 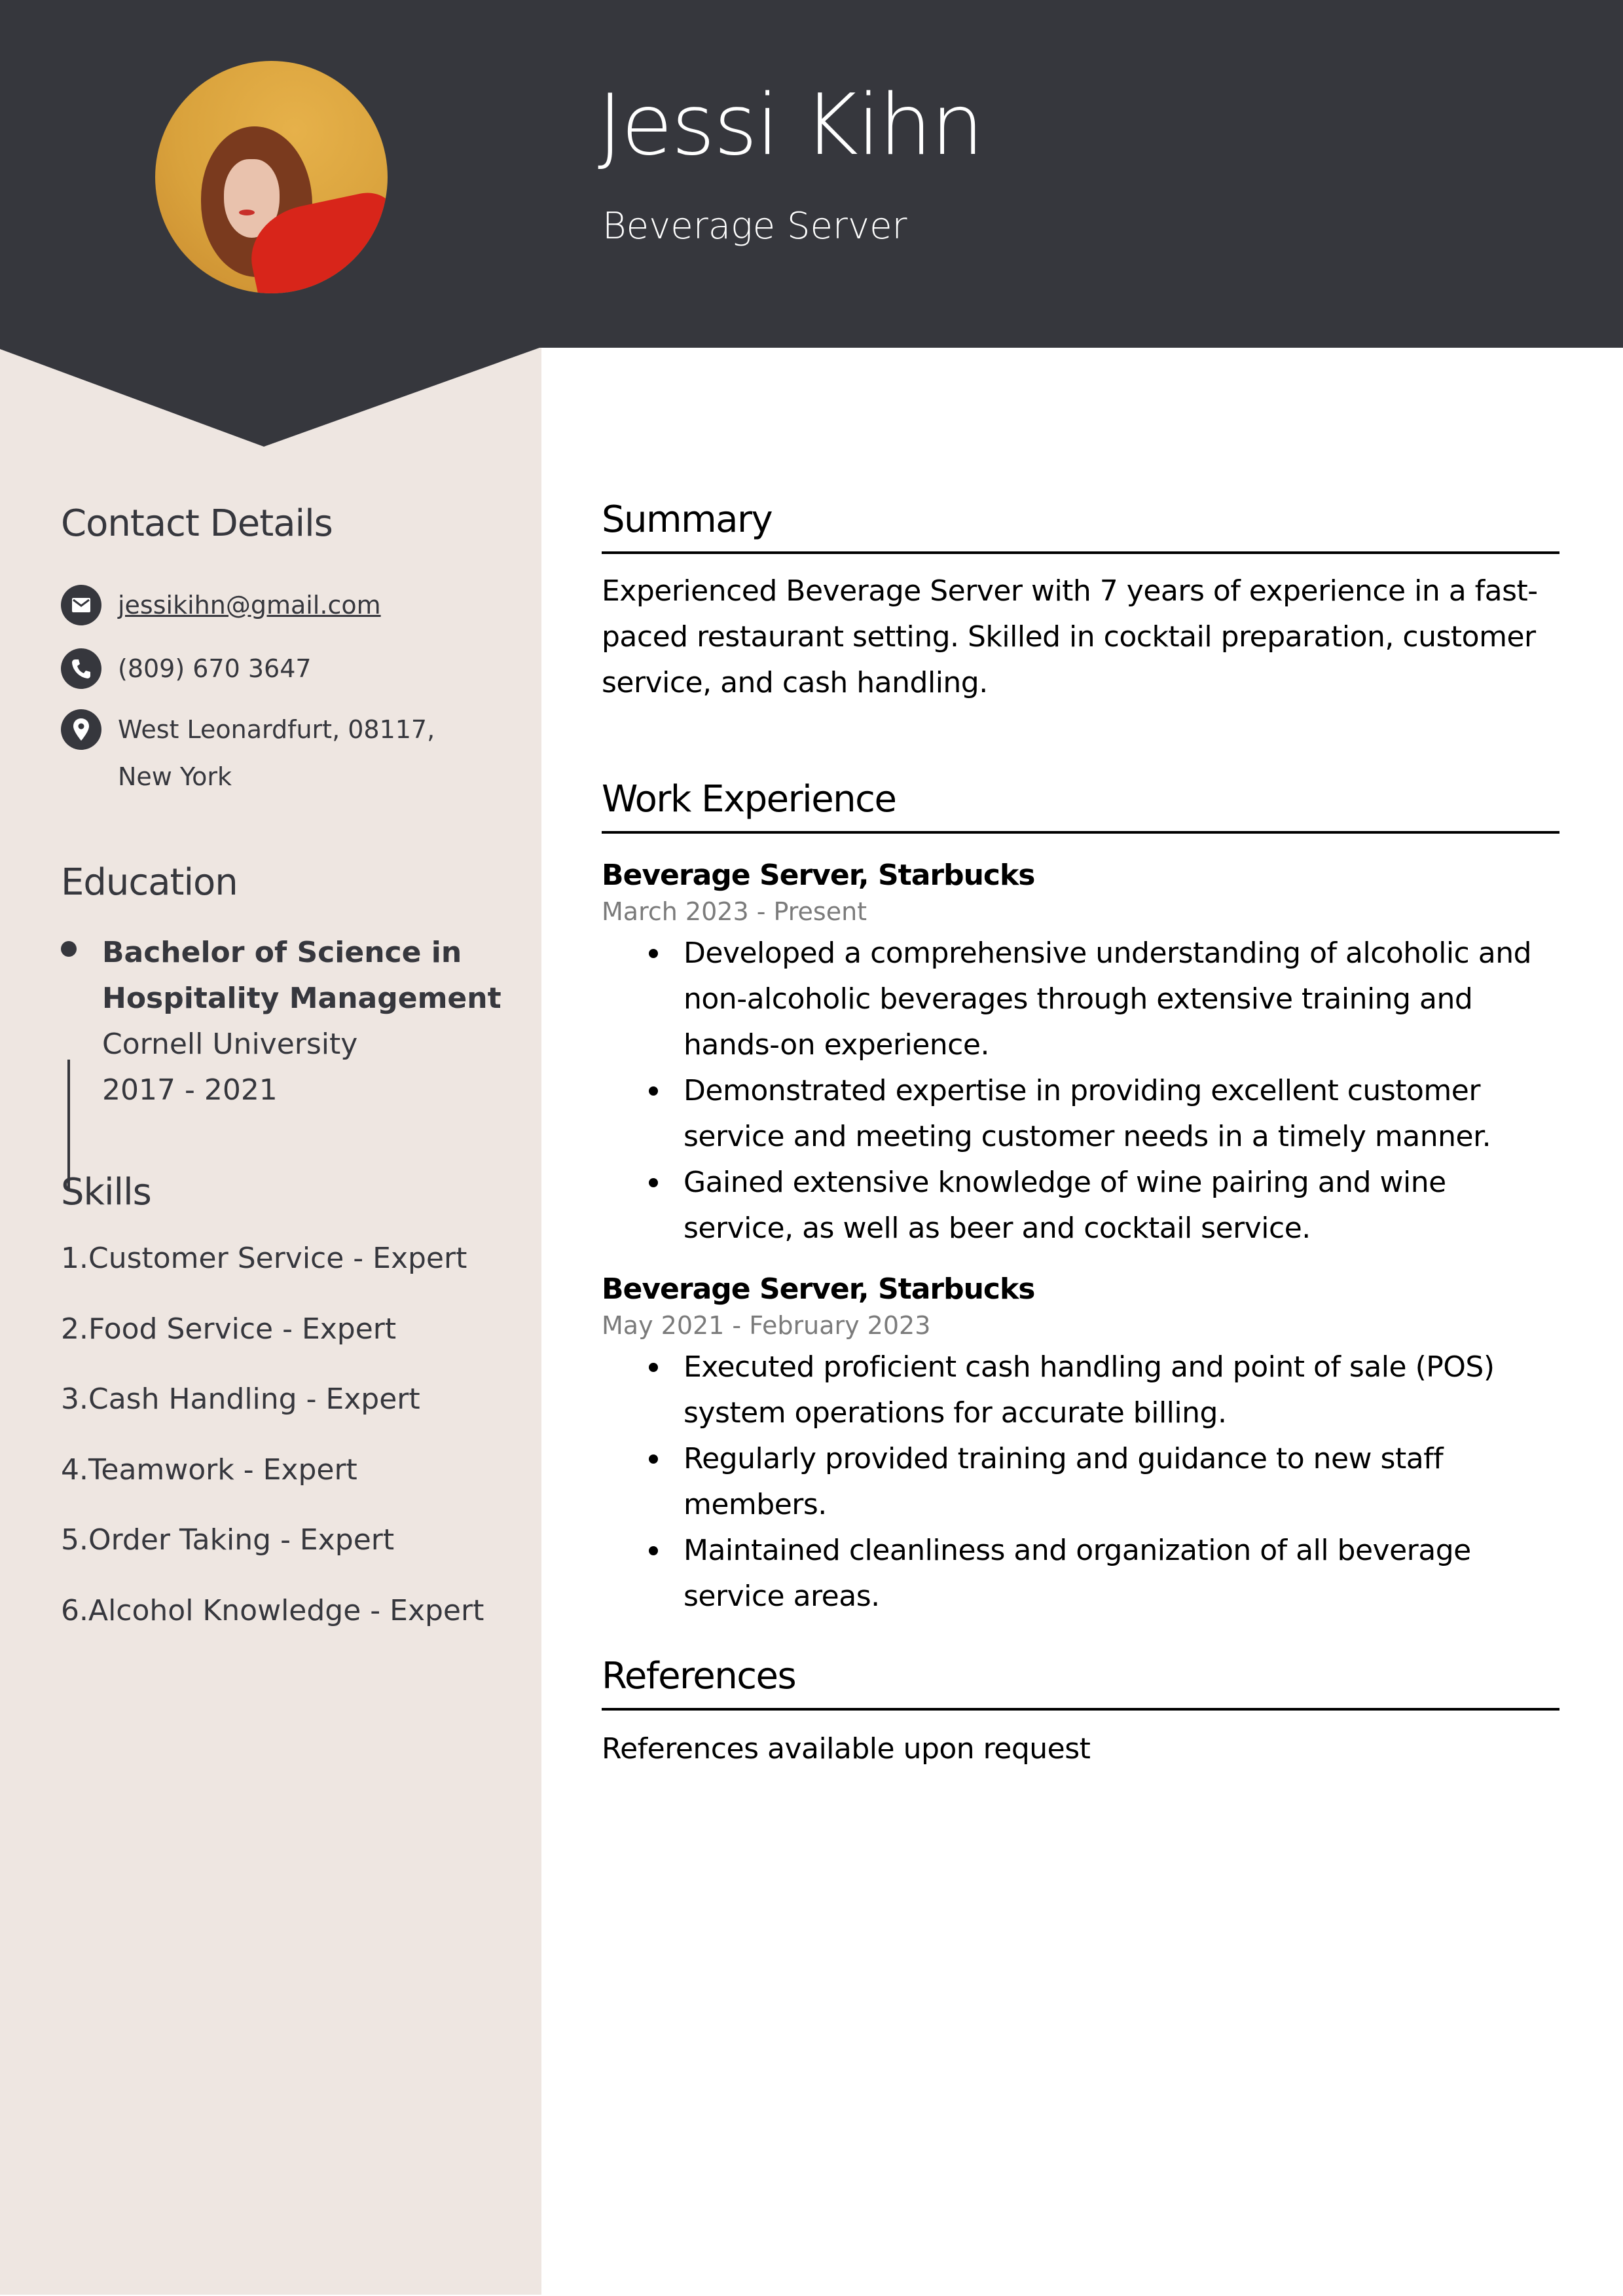 What do you see at coordinates (766, 1325) in the screenshot?
I see `job-dates: May 2021 - February 2023` at bounding box center [766, 1325].